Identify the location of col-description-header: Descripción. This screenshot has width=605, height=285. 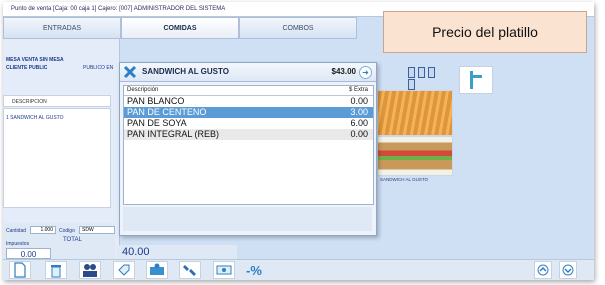
(143, 90).